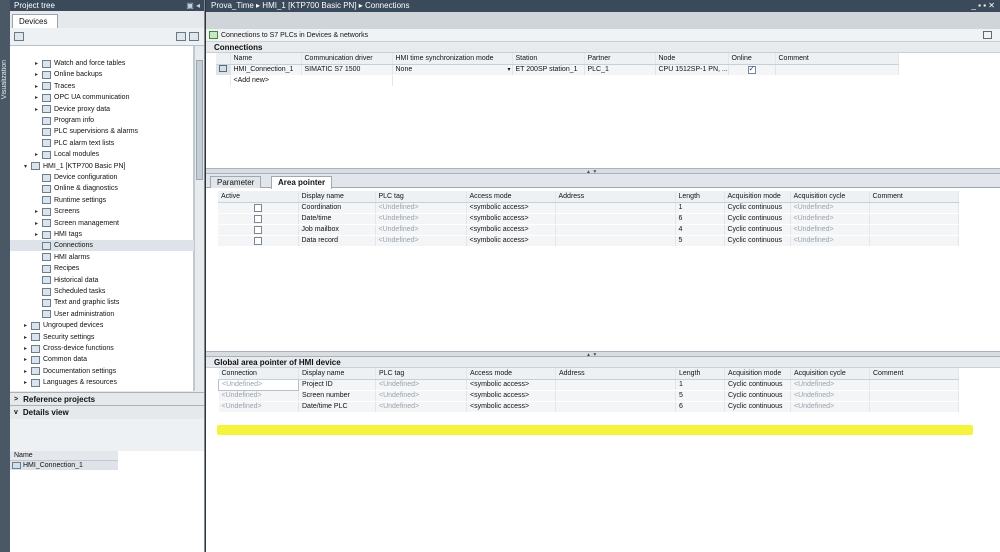  Describe the element at coordinates (102, 97) in the screenshot. I see `tree-item: ▸ OPC UA communication` at that location.